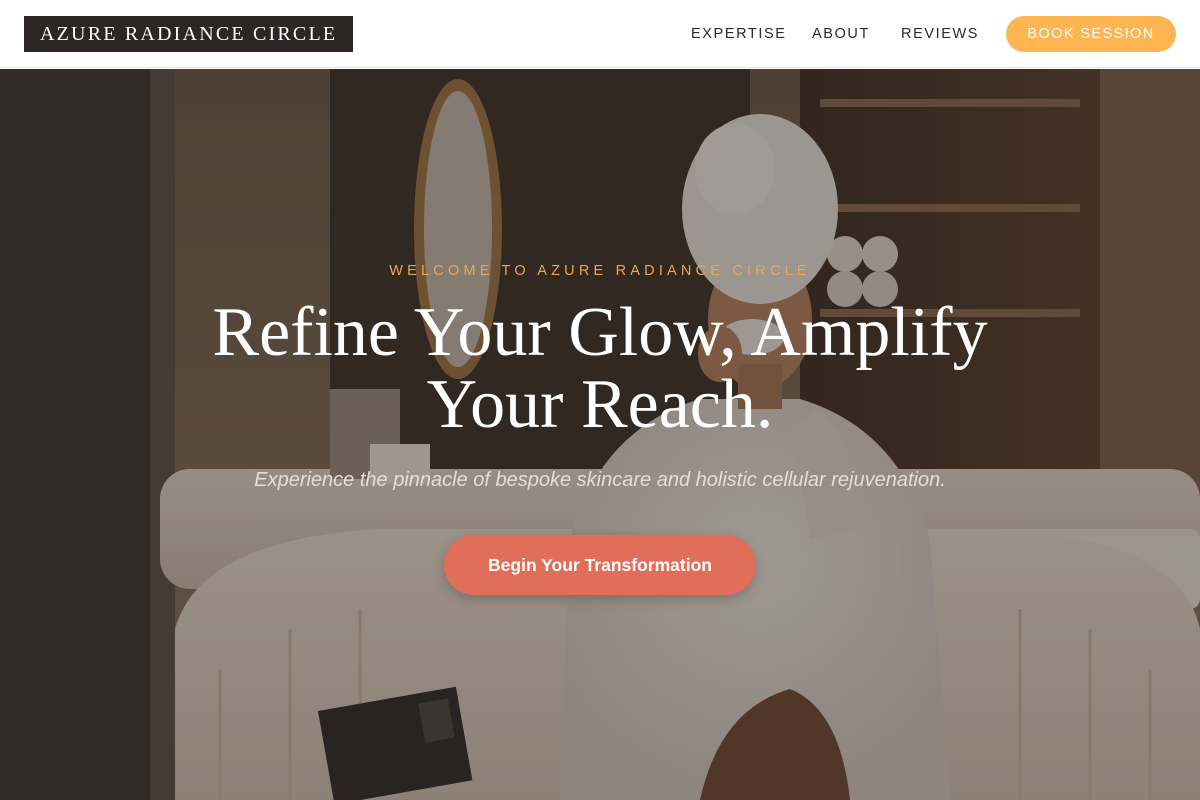 This screenshot has width=1200, height=800. Describe the element at coordinates (600, 565) in the screenshot. I see `begin-transformation-button: Begin Your Transformation` at that location.